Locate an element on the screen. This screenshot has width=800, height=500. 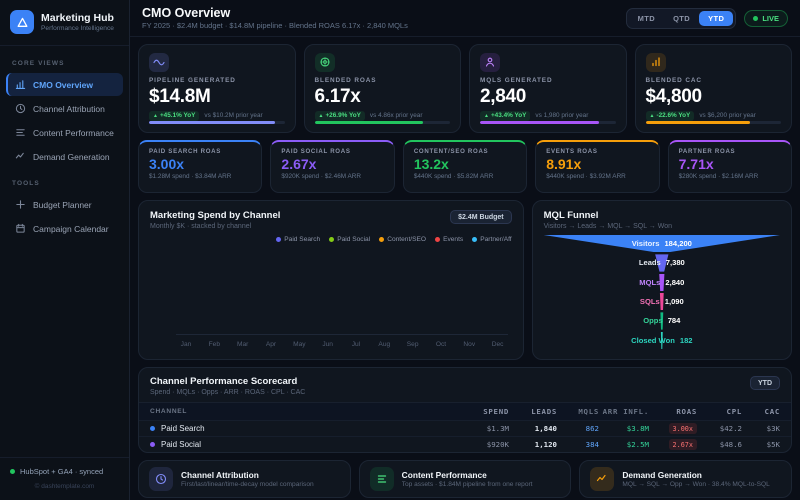
sidebar-item-demand-generation: Demand Generation is located at coordinates (64, 156).